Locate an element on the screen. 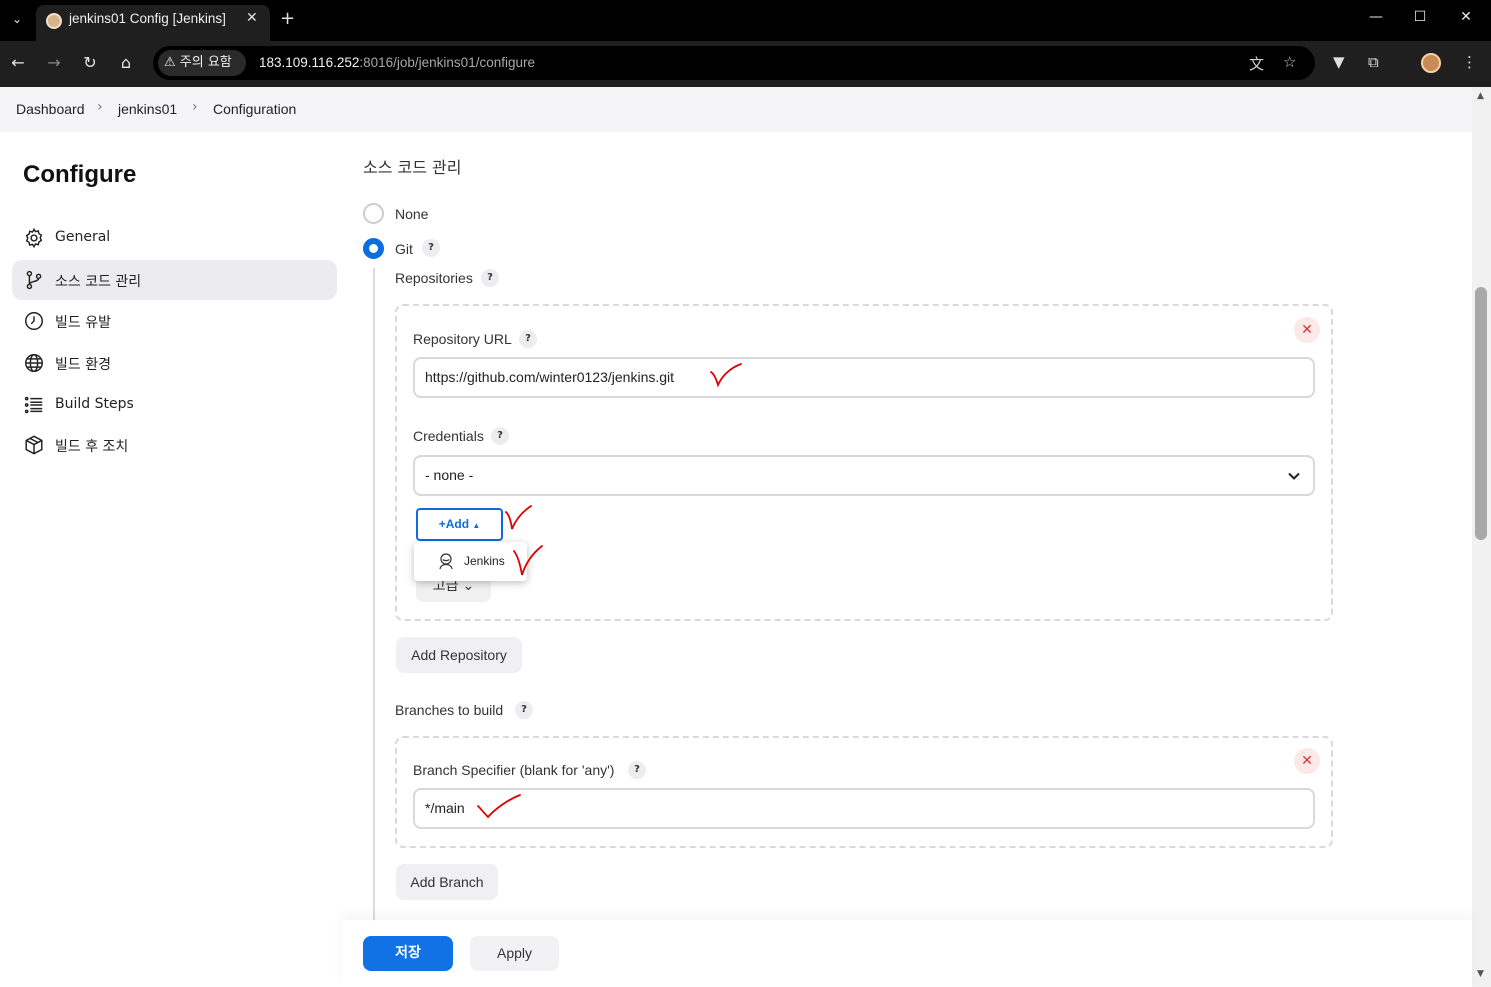  sidebar-item-label: General is located at coordinates (83, 237).